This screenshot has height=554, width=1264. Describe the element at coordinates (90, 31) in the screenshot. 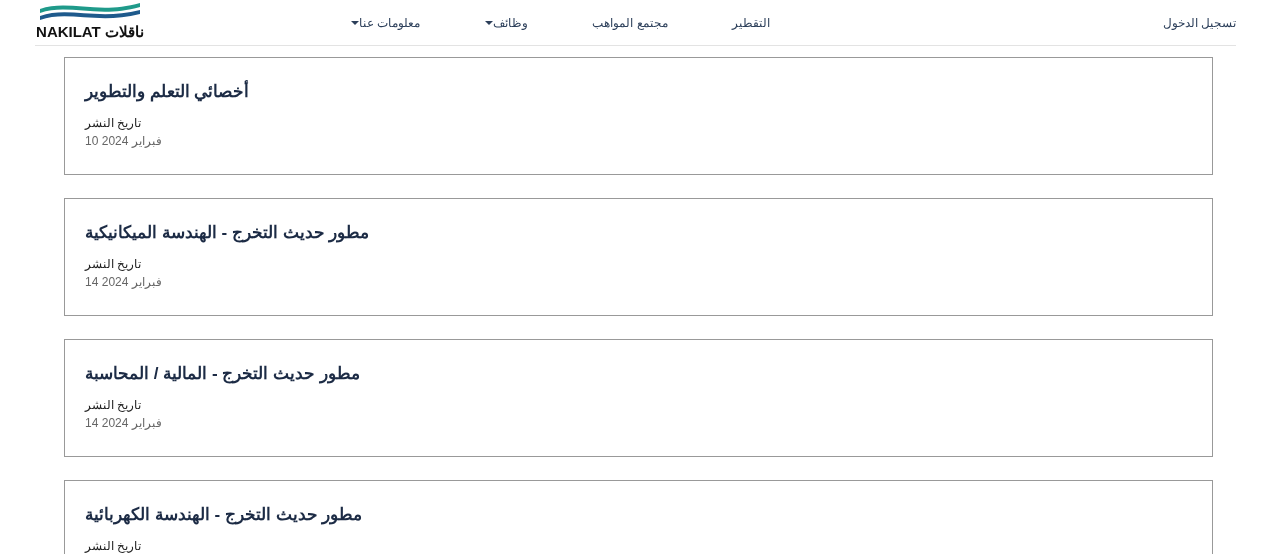

I see `logo-text: NAKILAT ناقلات` at that location.